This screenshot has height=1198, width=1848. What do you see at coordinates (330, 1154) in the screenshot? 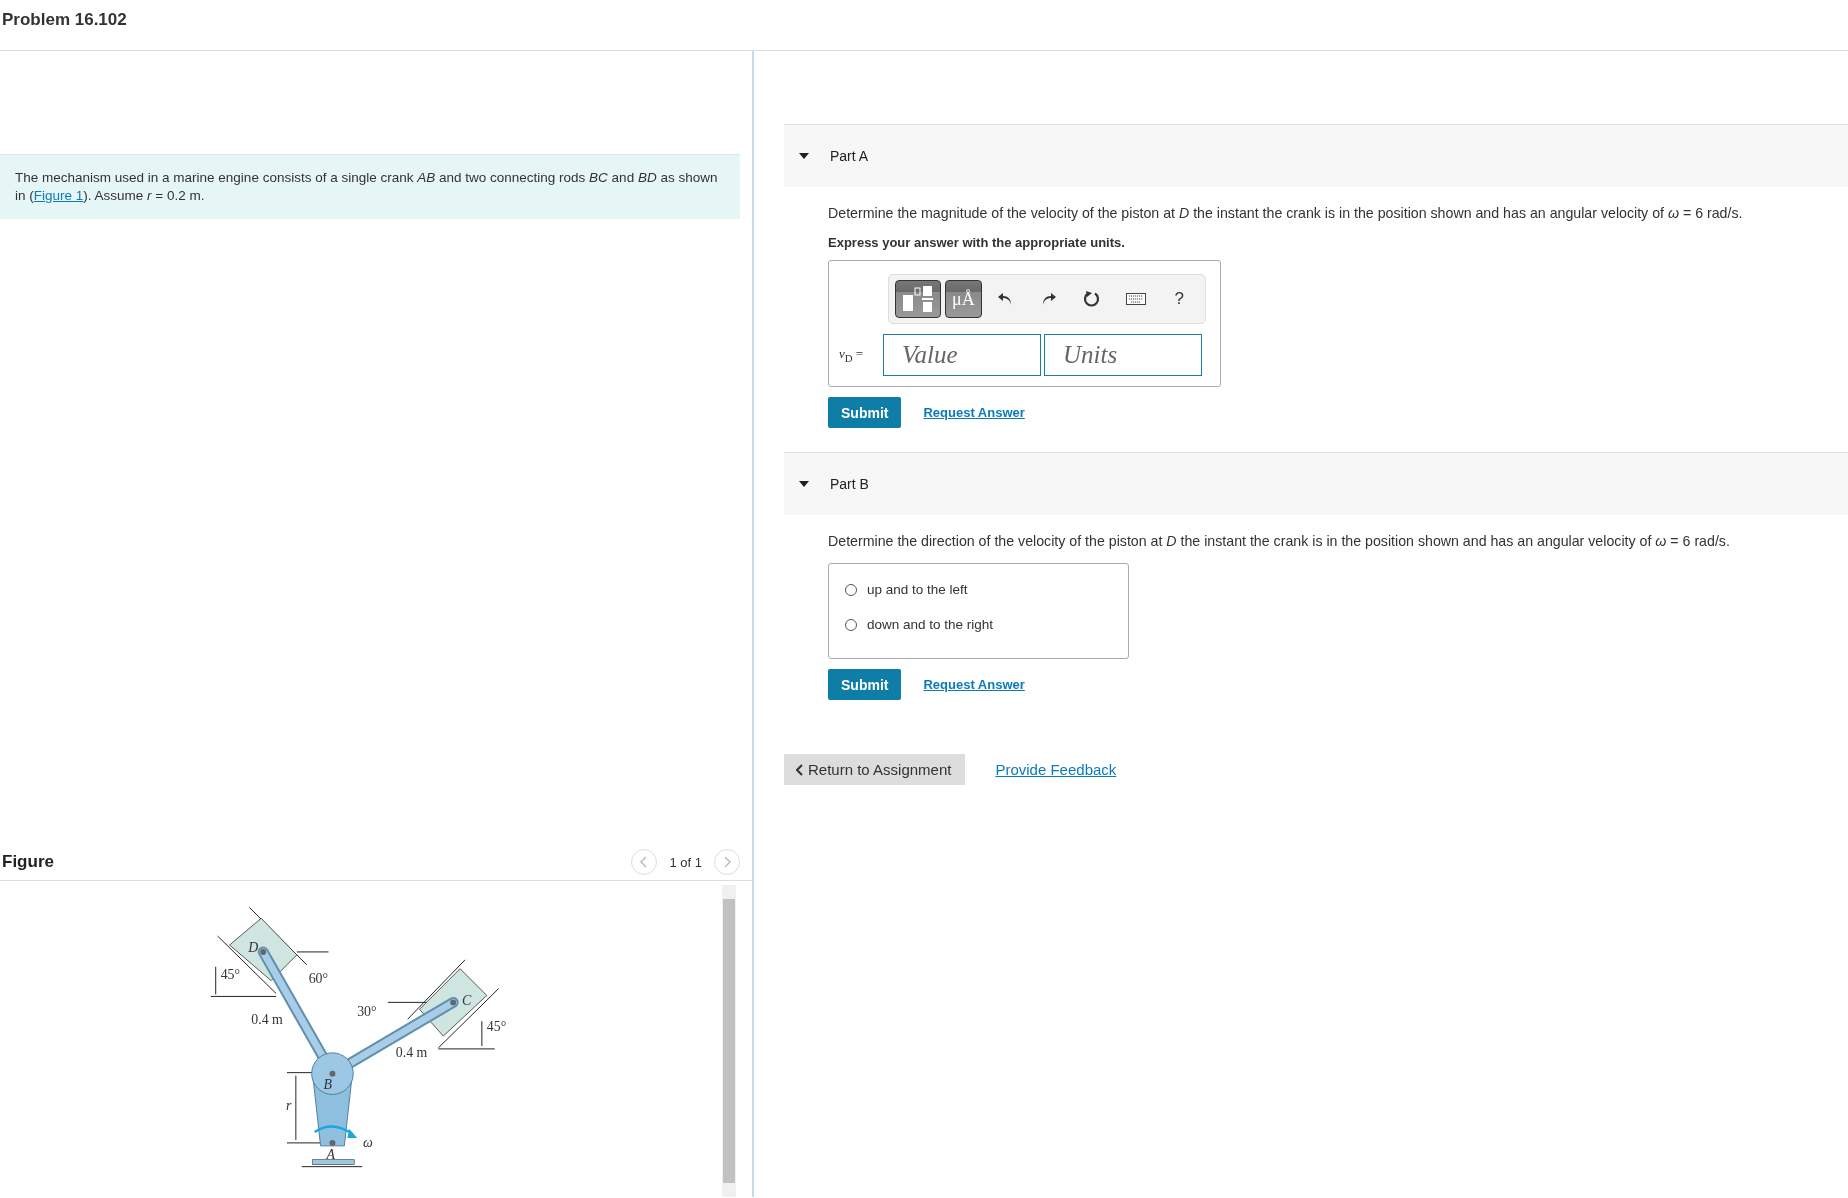
I see `figure-label: A` at bounding box center [330, 1154].